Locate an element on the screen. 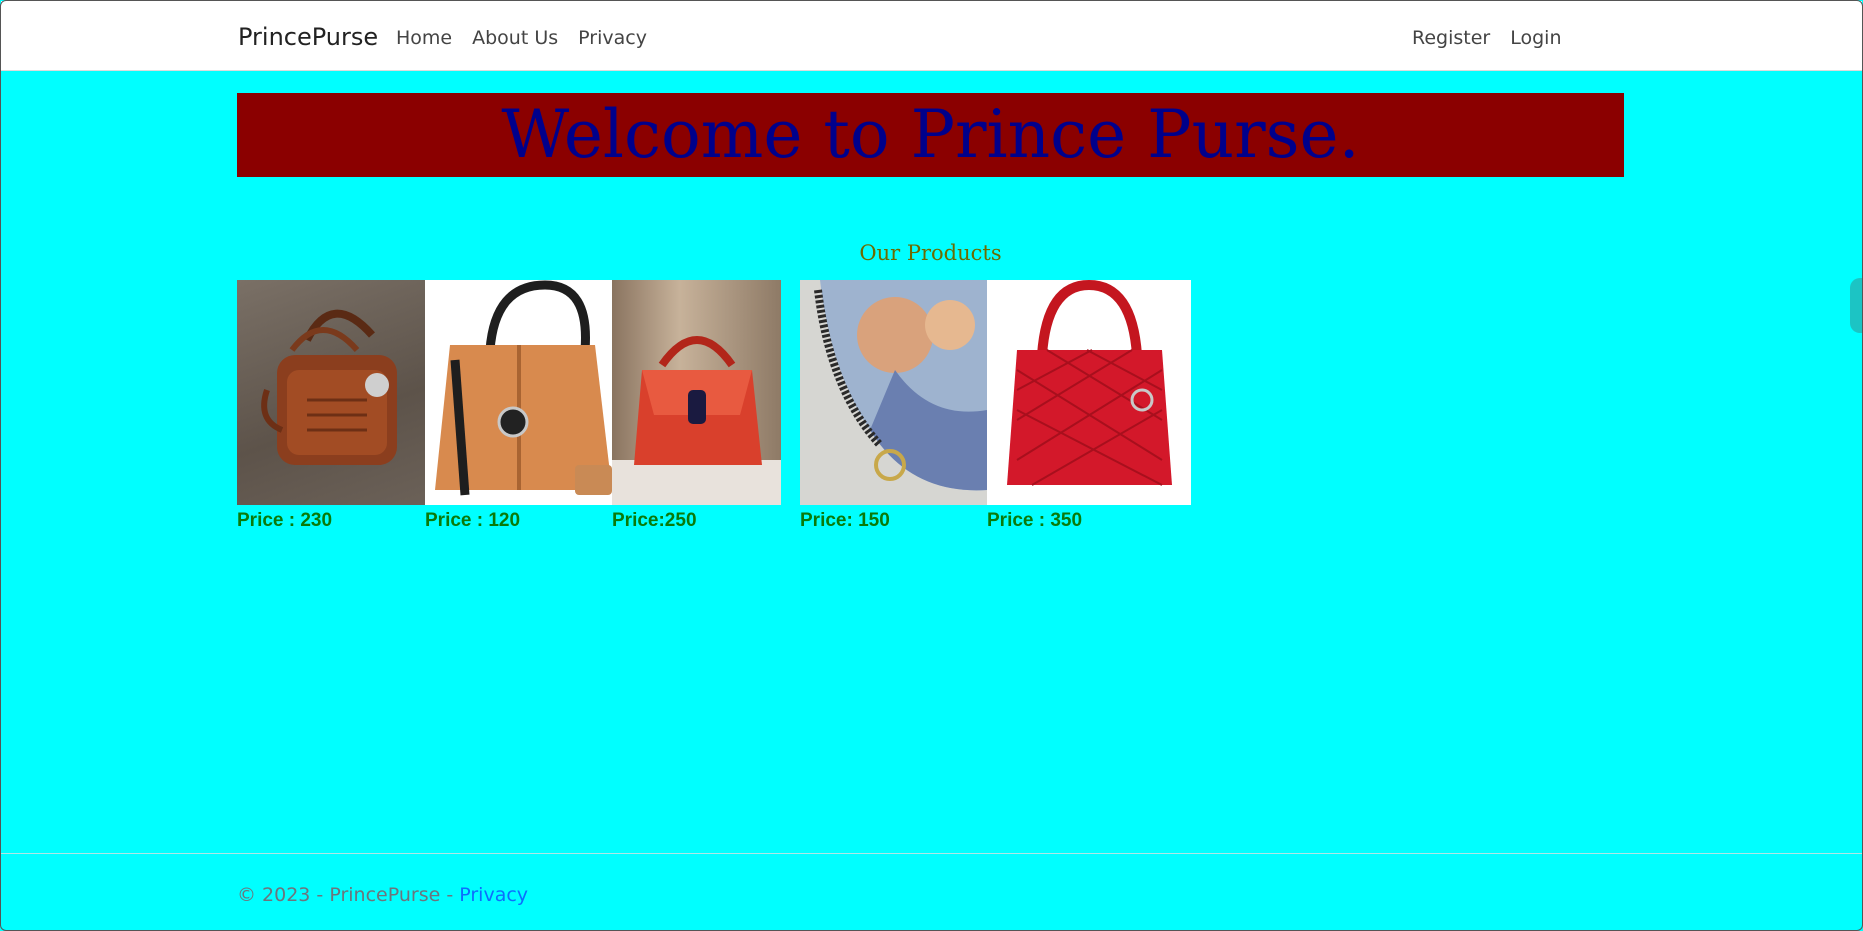 This screenshot has width=1863, height=931. brand-link: PrincePurse is located at coordinates (308, 37).